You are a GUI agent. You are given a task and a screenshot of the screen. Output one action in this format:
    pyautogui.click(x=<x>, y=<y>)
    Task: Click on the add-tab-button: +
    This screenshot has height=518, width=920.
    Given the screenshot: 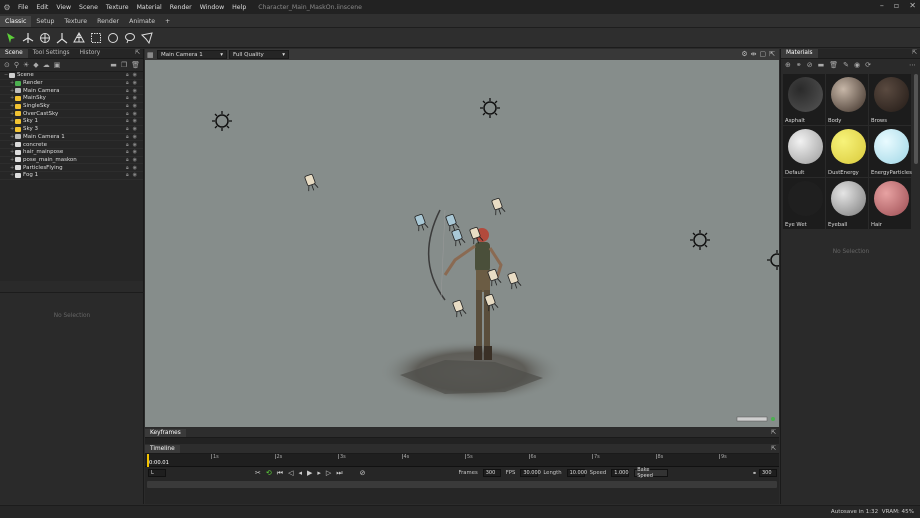 What is the action you would take?
    pyautogui.click(x=167, y=21)
    